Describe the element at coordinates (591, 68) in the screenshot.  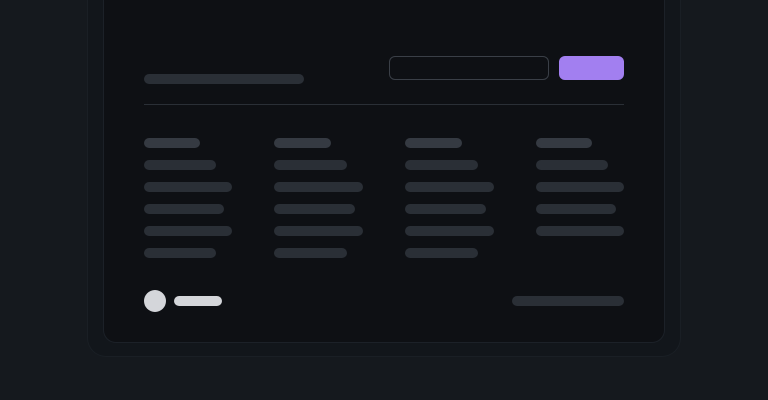
I see `primary-action-button` at that location.